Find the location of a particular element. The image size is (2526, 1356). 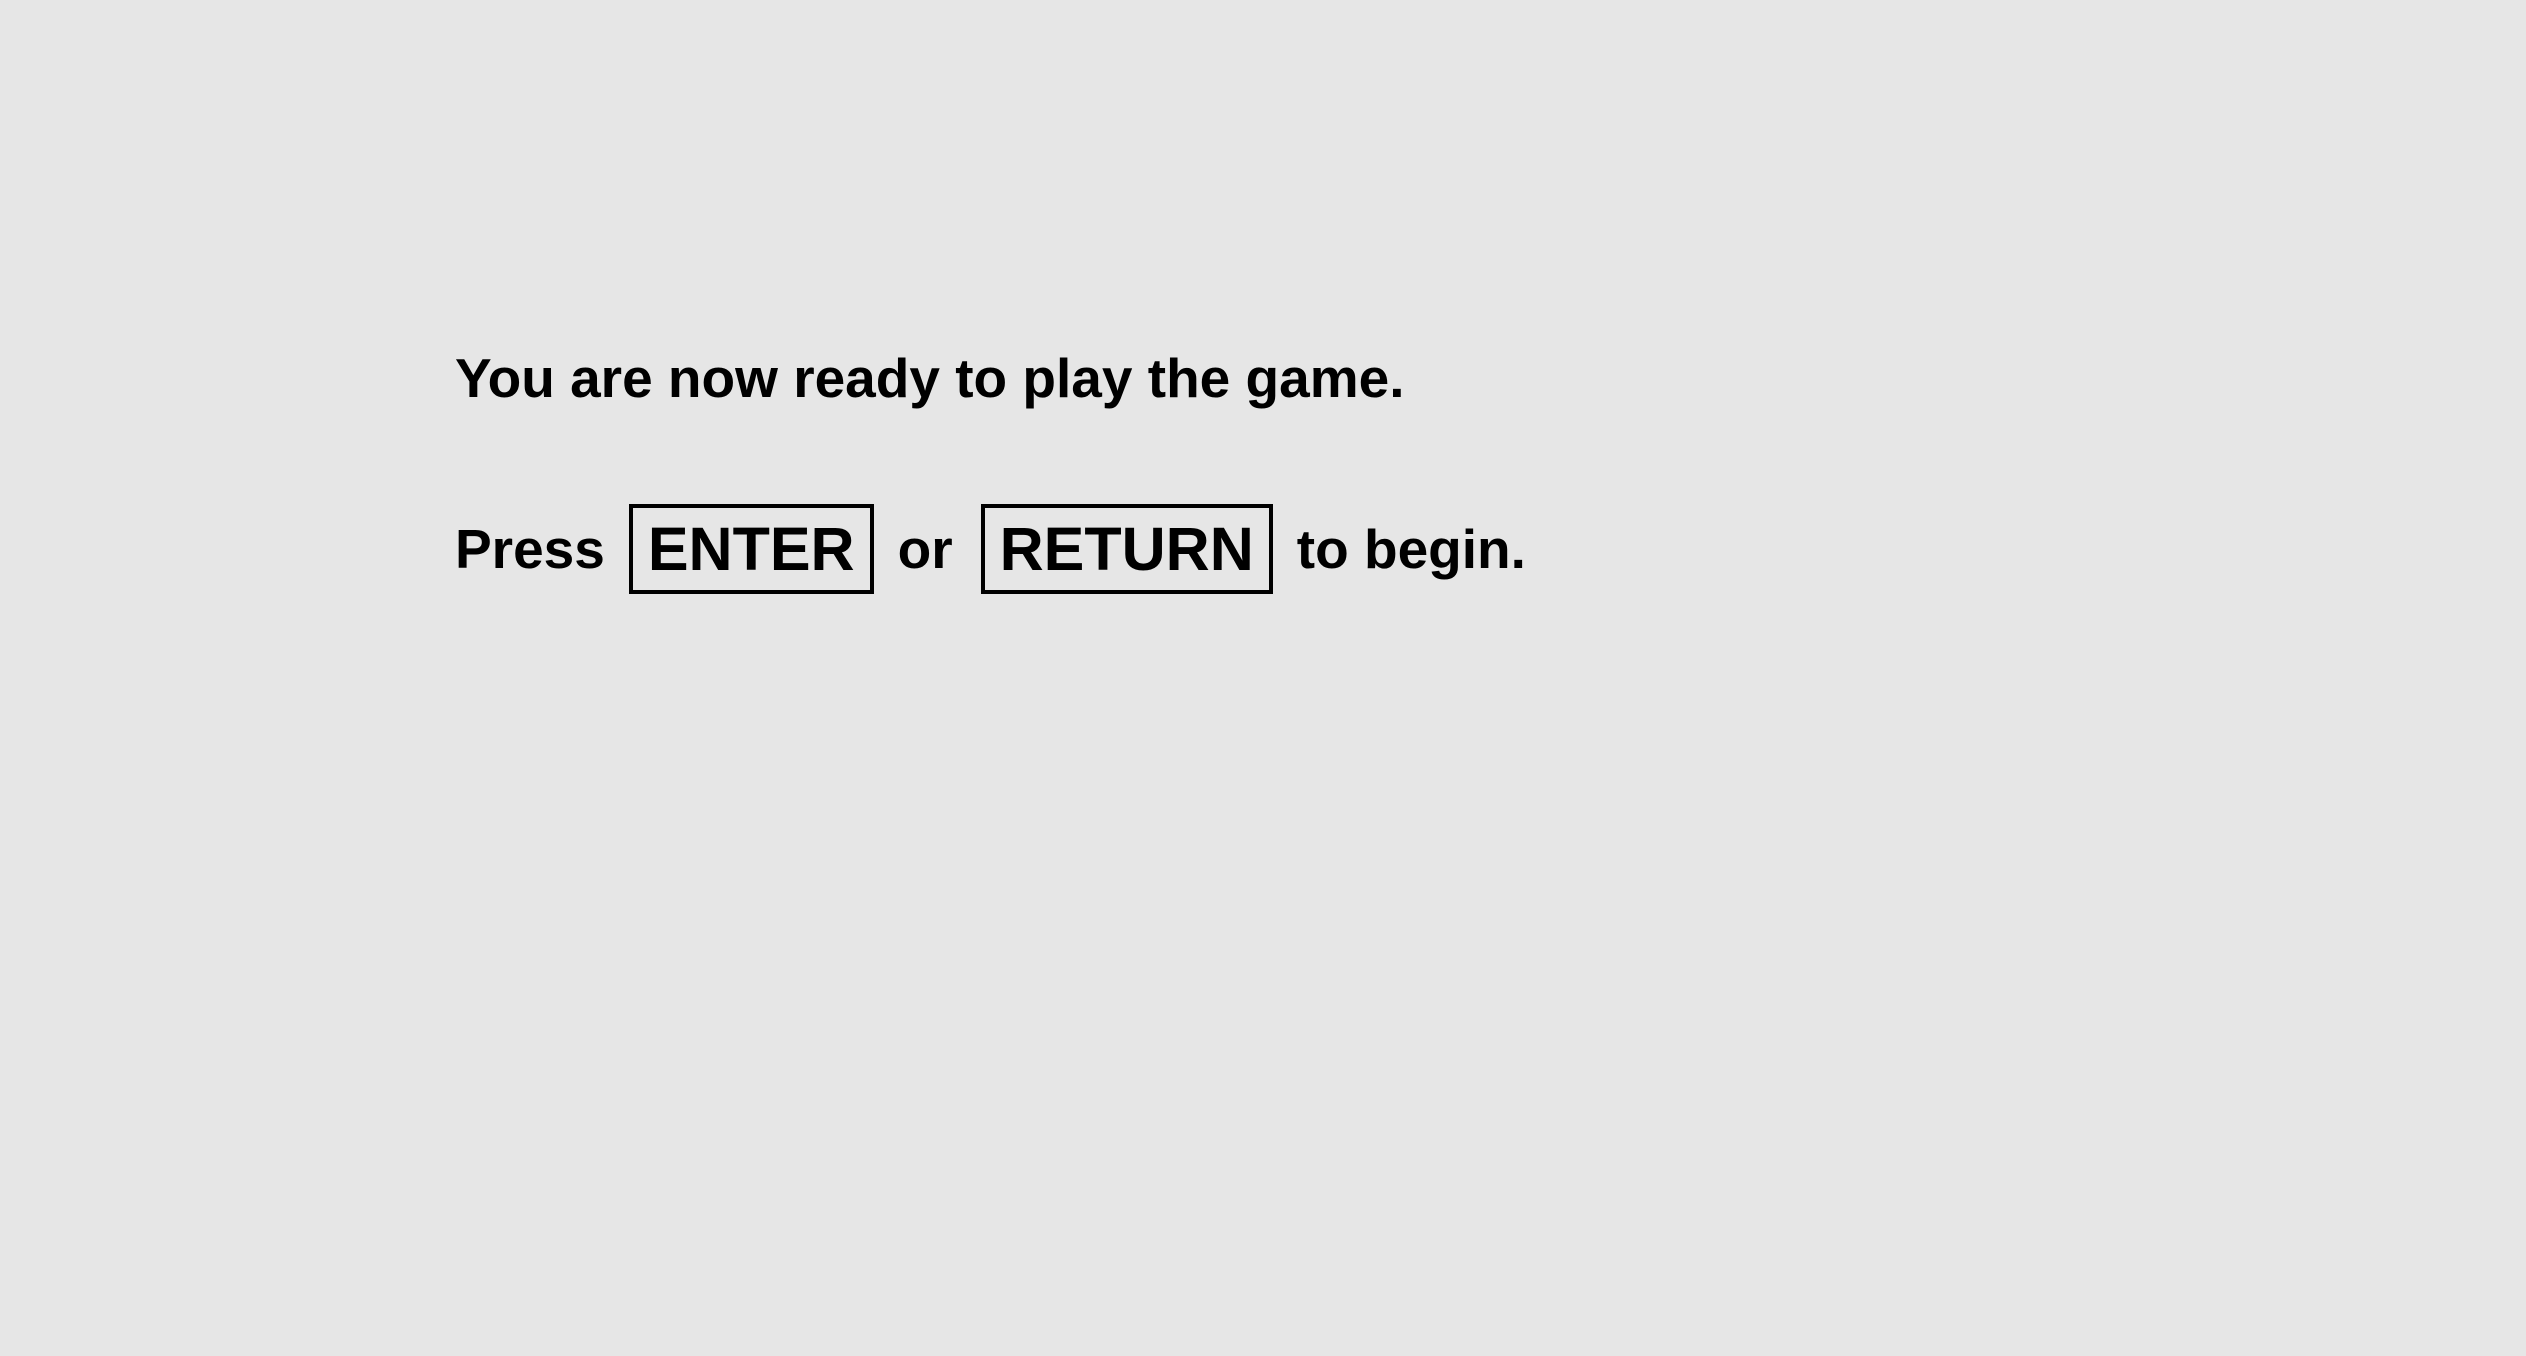

begin-label: to begin. is located at coordinates (1411, 549).